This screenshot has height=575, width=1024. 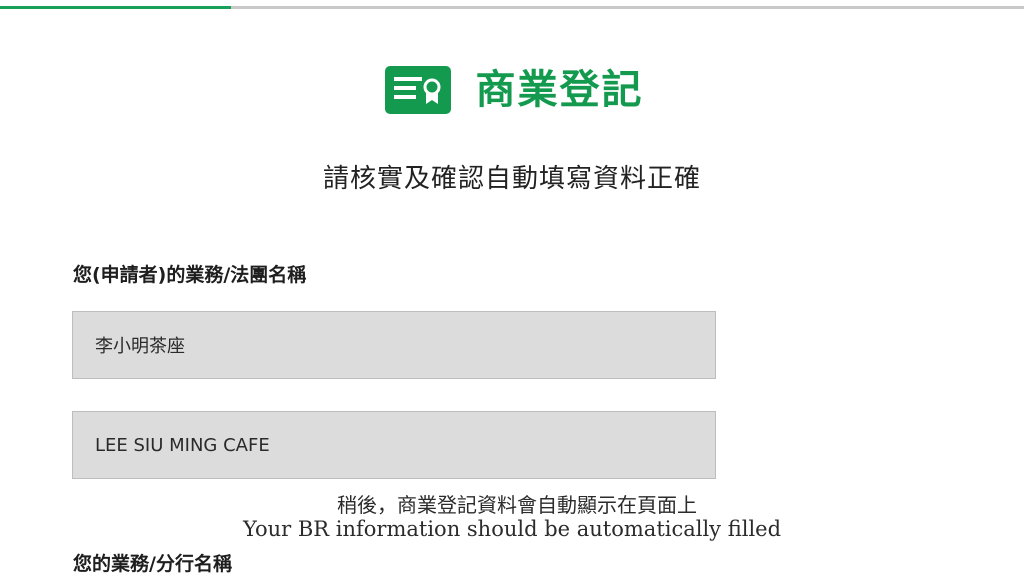 What do you see at coordinates (394, 445) in the screenshot?
I see `business-name-english-field: LEE SIU MING CAFE` at bounding box center [394, 445].